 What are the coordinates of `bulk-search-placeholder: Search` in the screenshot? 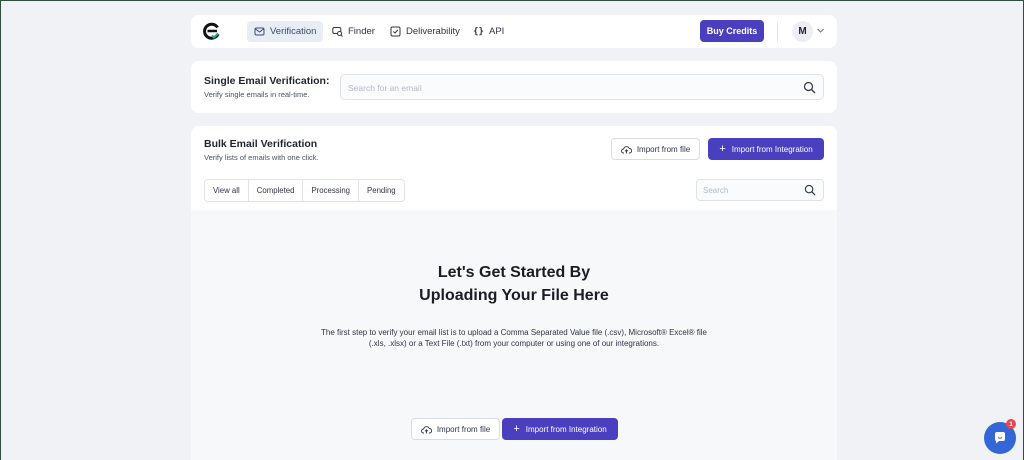 It's located at (716, 190).